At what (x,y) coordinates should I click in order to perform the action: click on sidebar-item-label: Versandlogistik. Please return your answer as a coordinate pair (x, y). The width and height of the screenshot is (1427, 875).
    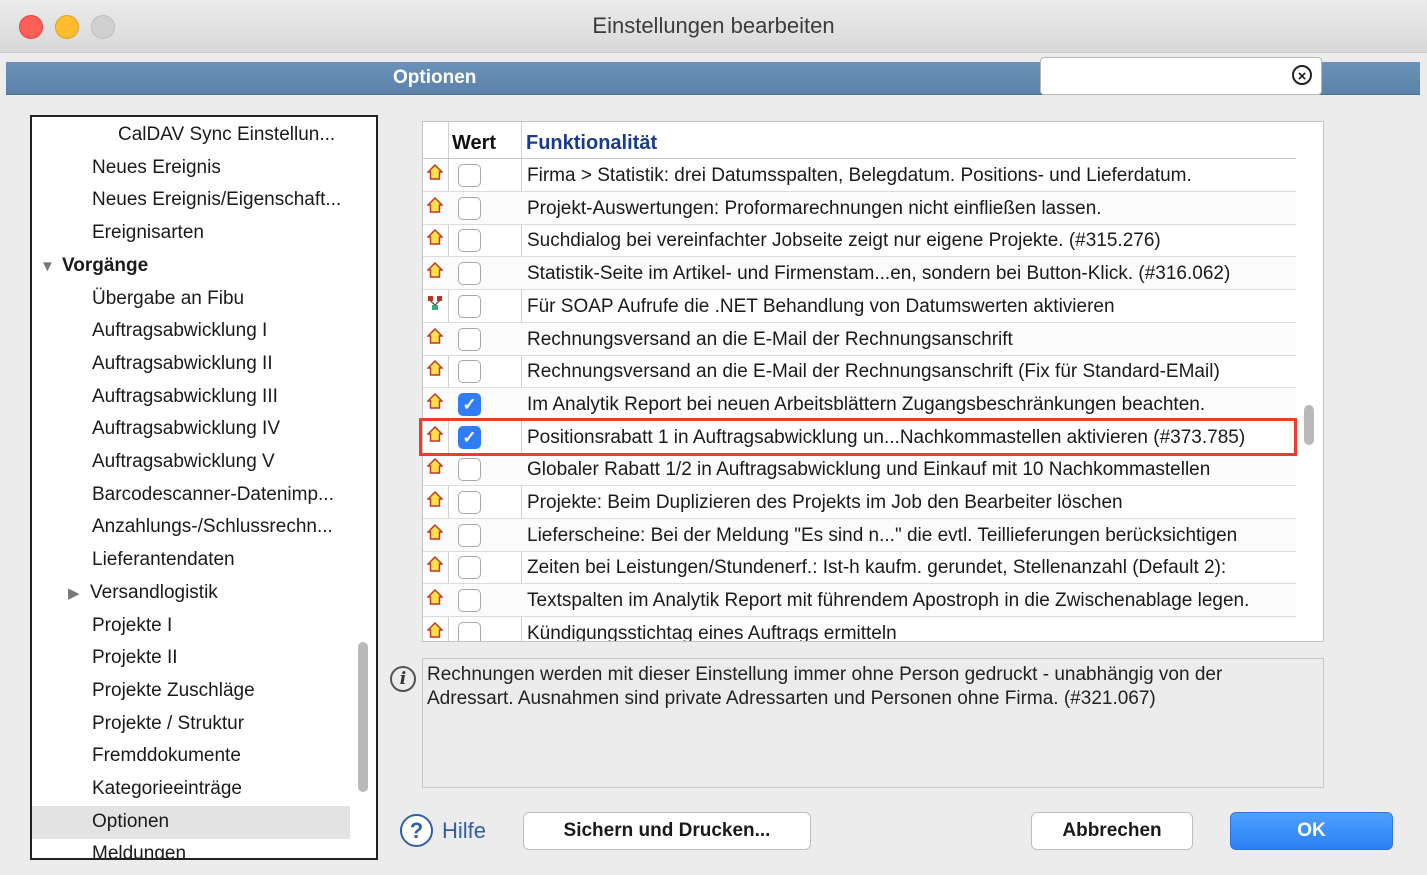
    Looking at the image, I should click on (154, 592).